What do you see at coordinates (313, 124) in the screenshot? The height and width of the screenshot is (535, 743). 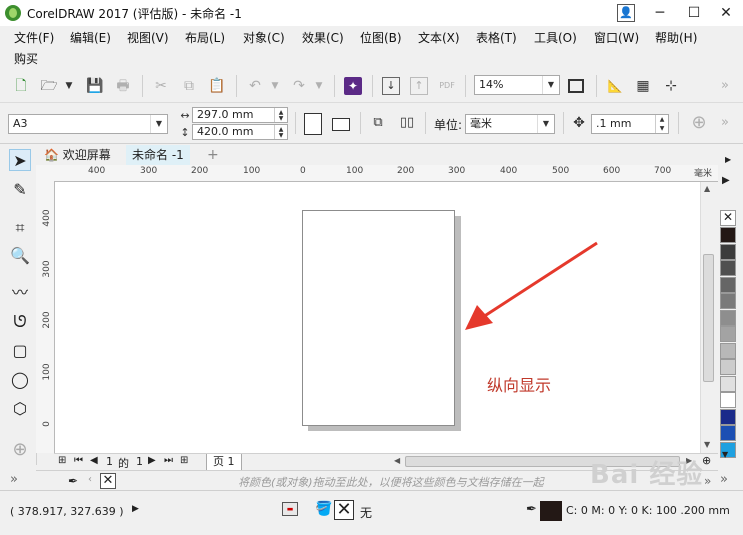 I see `portrait-orientation-button` at bounding box center [313, 124].